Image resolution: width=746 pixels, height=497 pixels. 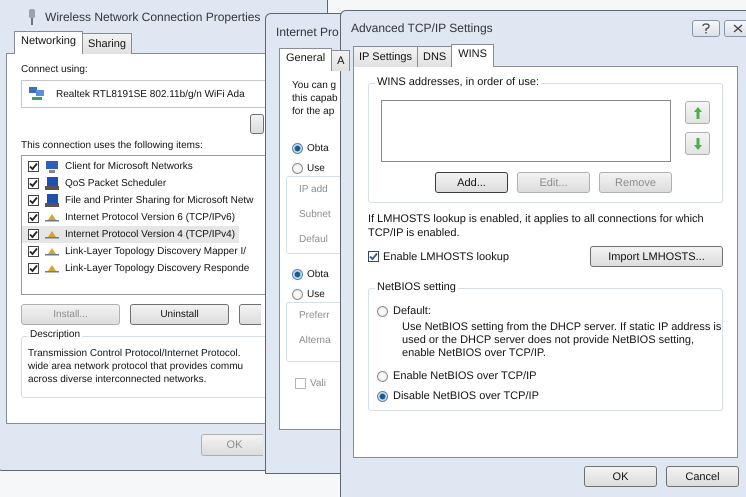 What do you see at coordinates (257, 124) in the screenshot?
I see `configure-button` at bounding box center [257, 124].